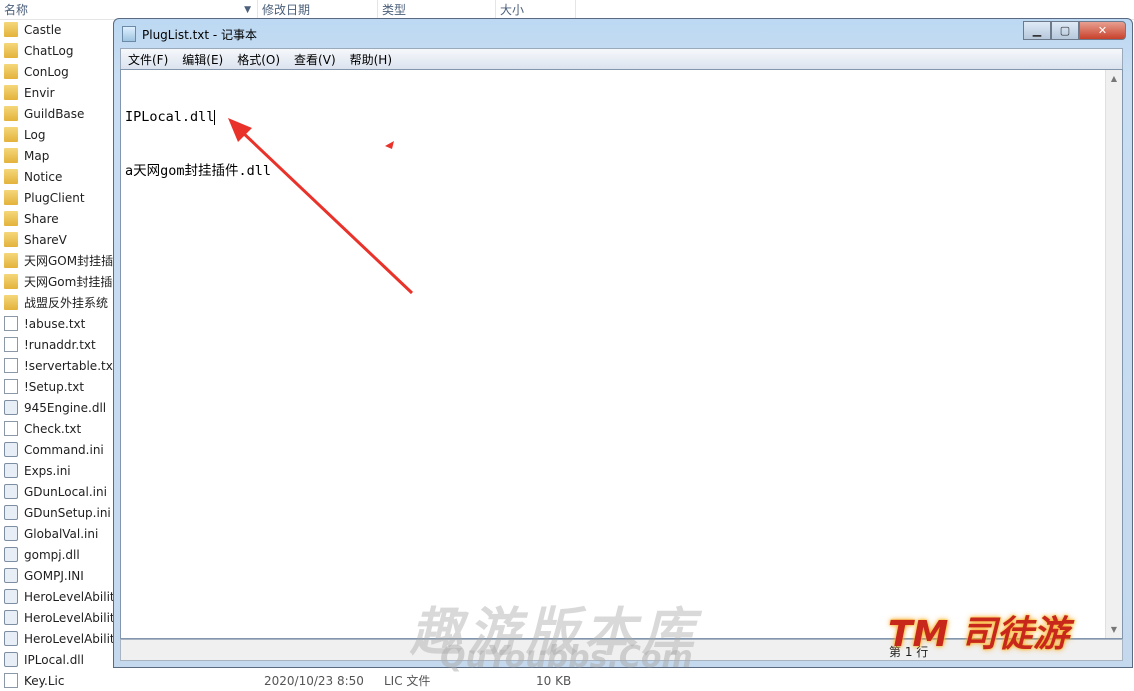  What do you see at coordinates (407, 681) in the screenshot?
I see `file-type: LIC 文件` at bounding box center [407, 681].